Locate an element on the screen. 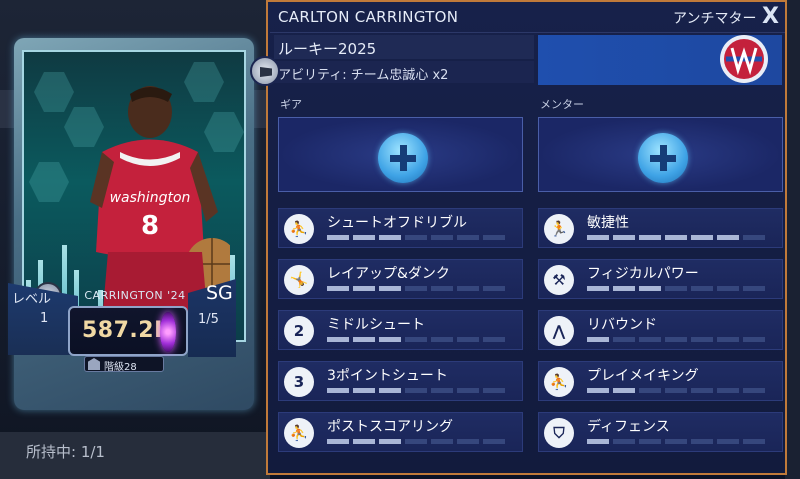 The height and width of the screenshot is (479, 800). level-label: レベル is located at coordinates (32, 299).